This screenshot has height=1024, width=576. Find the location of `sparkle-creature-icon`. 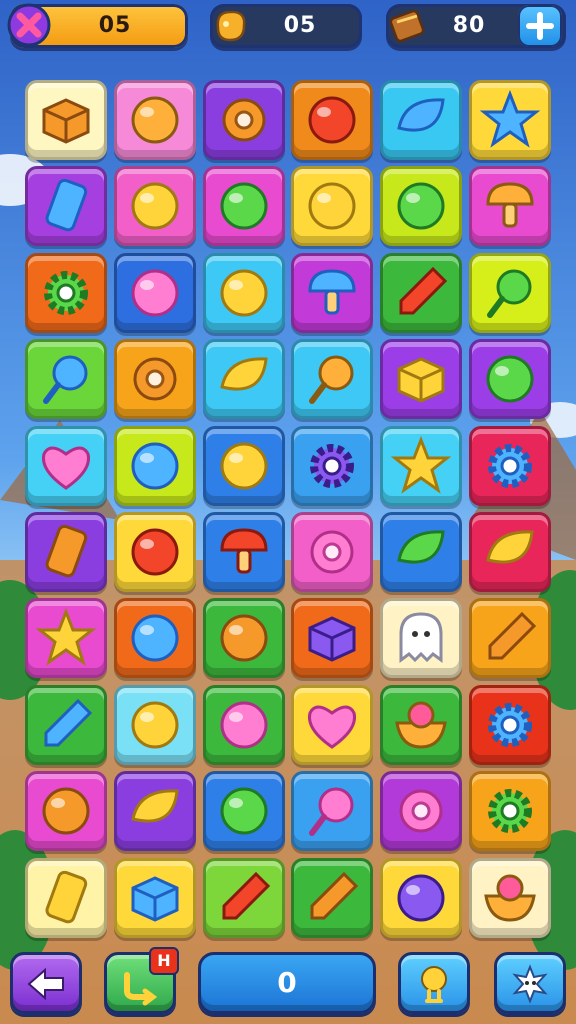

sparkle-creature-icon is located at coordinates (530, 984).